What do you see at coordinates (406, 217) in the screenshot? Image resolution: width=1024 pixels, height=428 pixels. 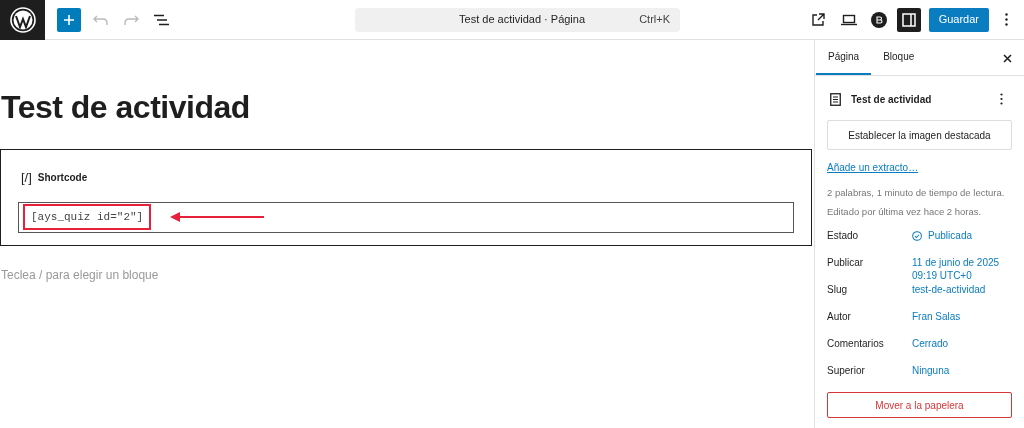 I see `shortcode-field: [ays_quiz id="2"]` at bounding box center [406, 217].